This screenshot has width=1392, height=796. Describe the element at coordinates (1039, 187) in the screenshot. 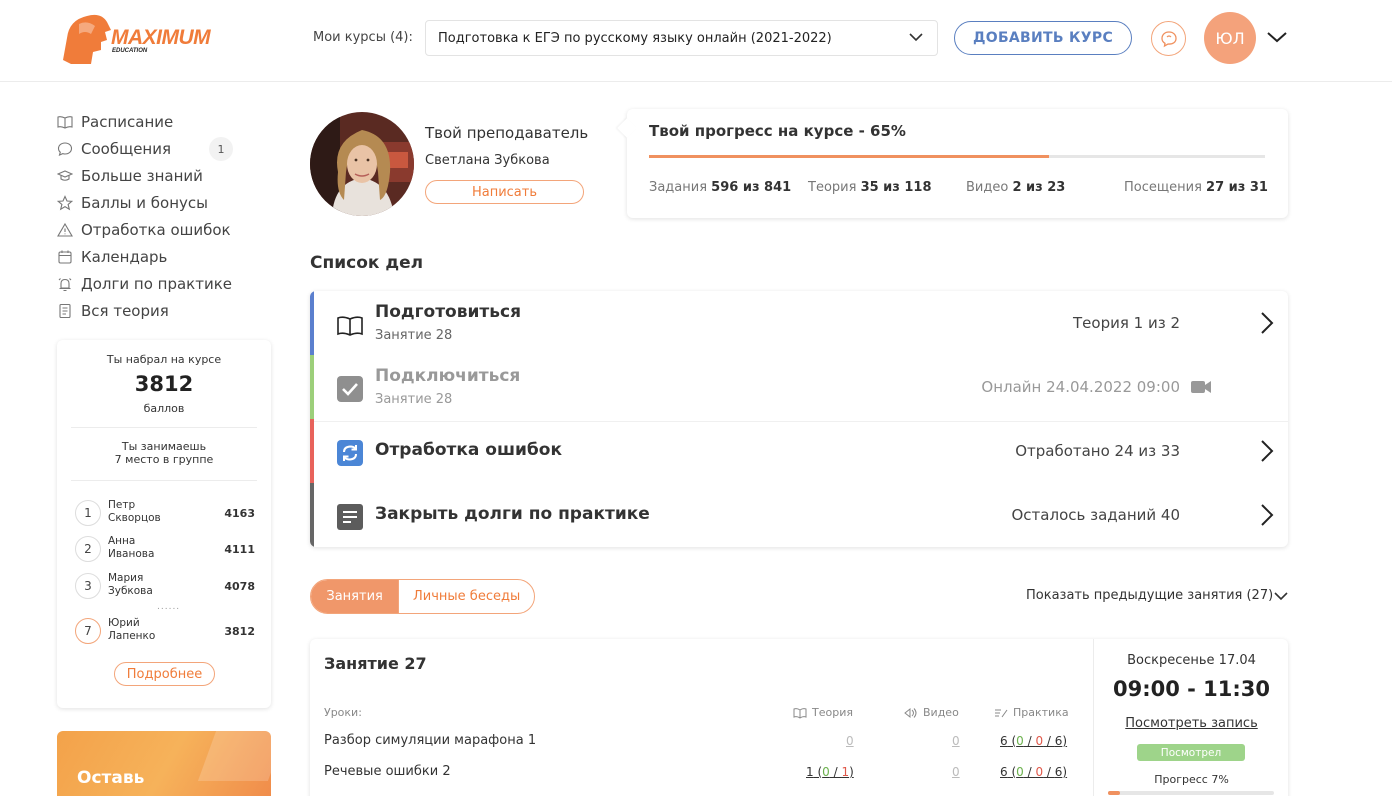

I see `stat-value: 2 из 23` at that location.